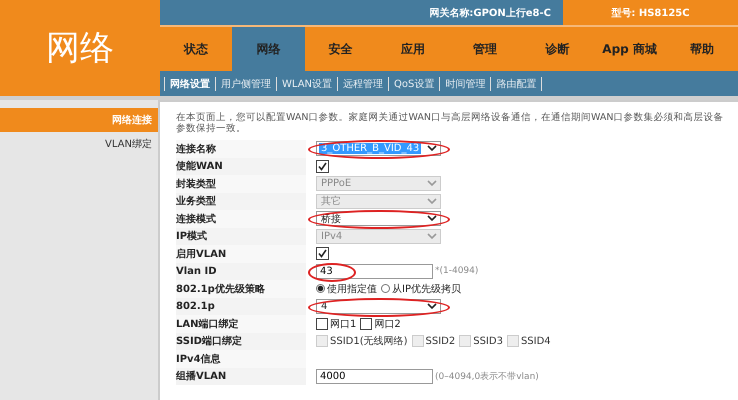 This screenshot has height=400, width=738. I want to click on field-hint: *(1-4094), so click(456, 271).